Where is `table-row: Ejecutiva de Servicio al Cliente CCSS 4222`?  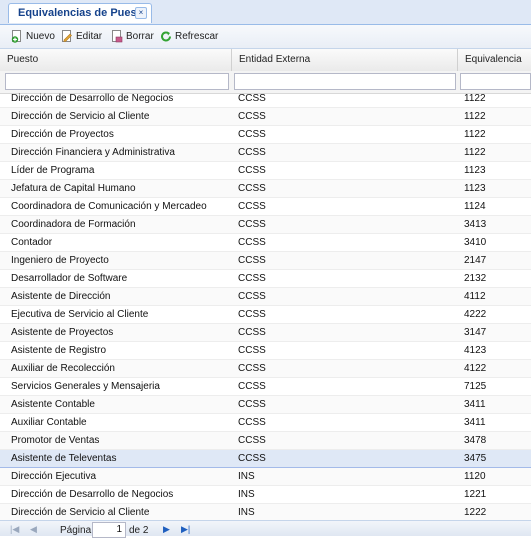 table-row: Ejecutiva de Servicio al Cliente CCSS 4222 is located at coordinates (265, 315).